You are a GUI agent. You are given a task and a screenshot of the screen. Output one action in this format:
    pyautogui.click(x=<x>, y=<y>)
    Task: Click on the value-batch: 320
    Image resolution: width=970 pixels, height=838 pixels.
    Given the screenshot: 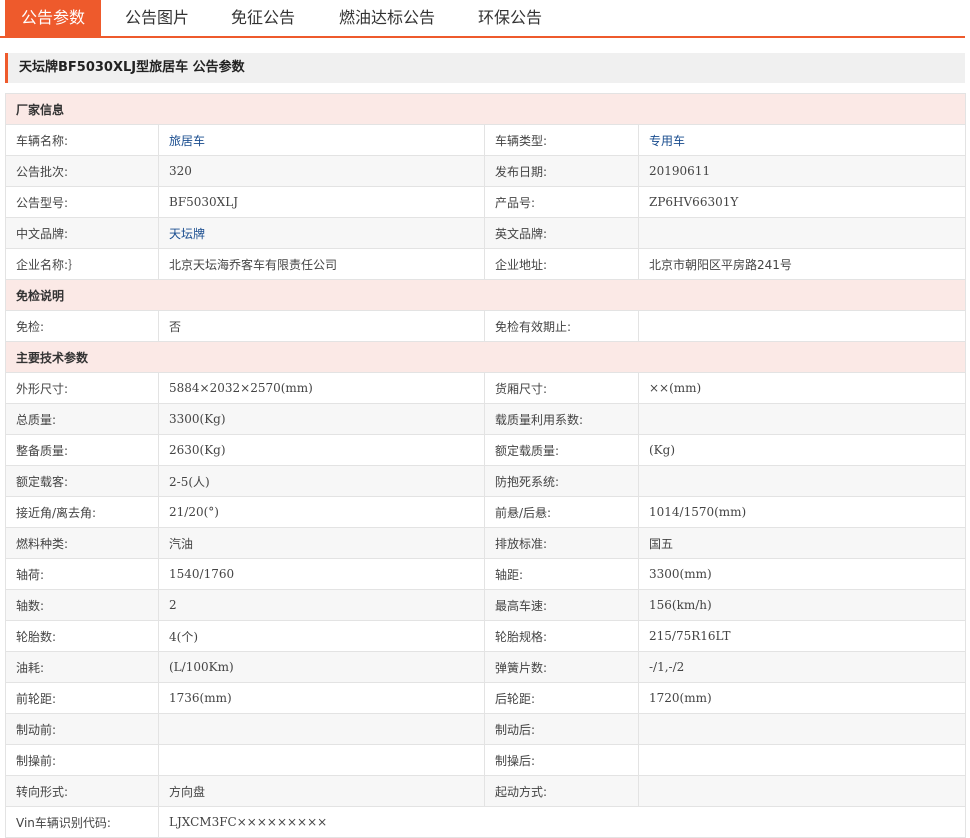 What is the action you would take?
    pyautogui.click(x=321, y=171)
    